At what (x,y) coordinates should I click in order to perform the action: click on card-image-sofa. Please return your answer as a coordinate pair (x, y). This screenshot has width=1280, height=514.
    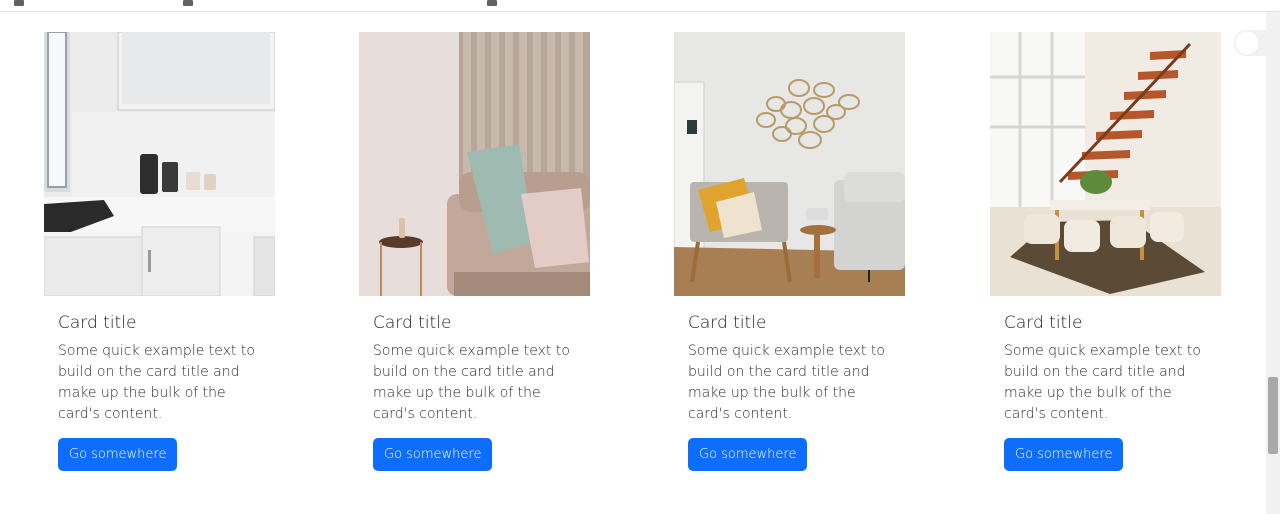
    Looking at the image, I should click on (474, 164).